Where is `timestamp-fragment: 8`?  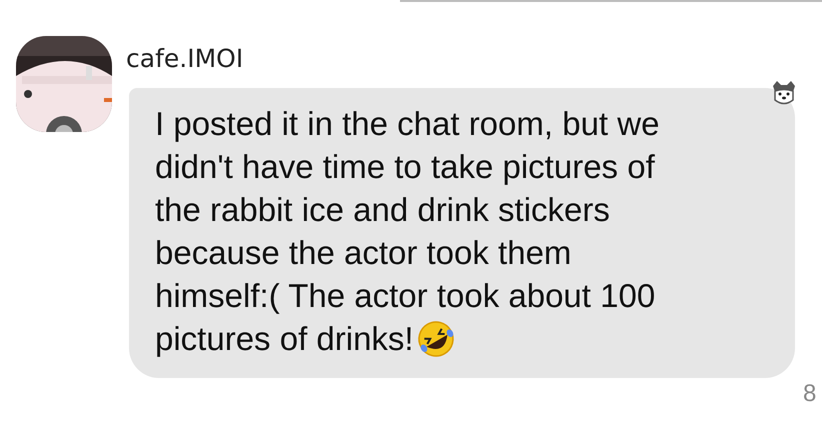
timestamp-fragment: 8 is located at coordinates (809, 394).